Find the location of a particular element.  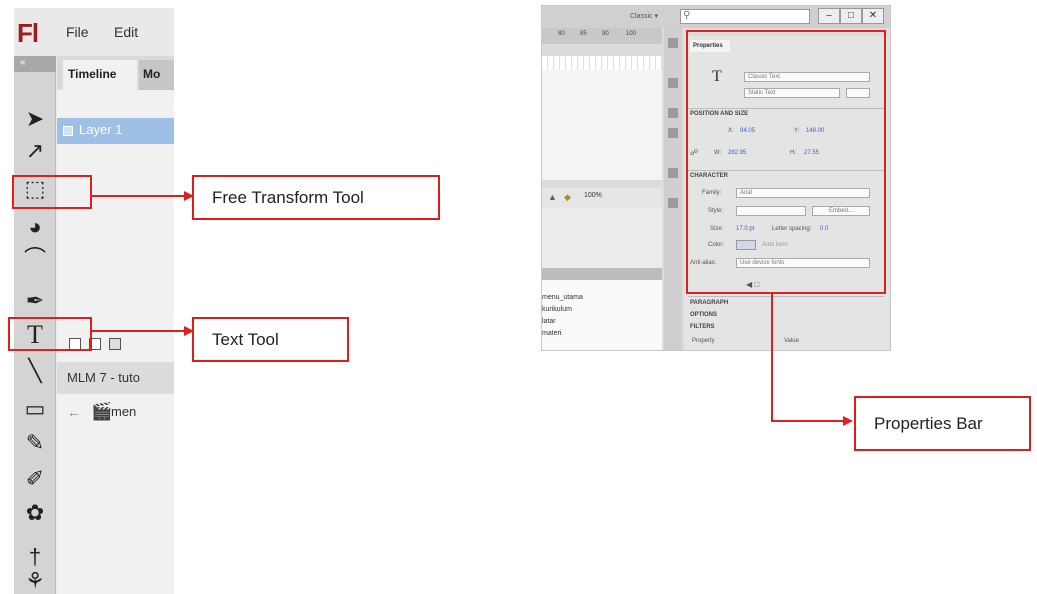

pencil-tool-icon: ✎ is located at coordinates (35, 443).